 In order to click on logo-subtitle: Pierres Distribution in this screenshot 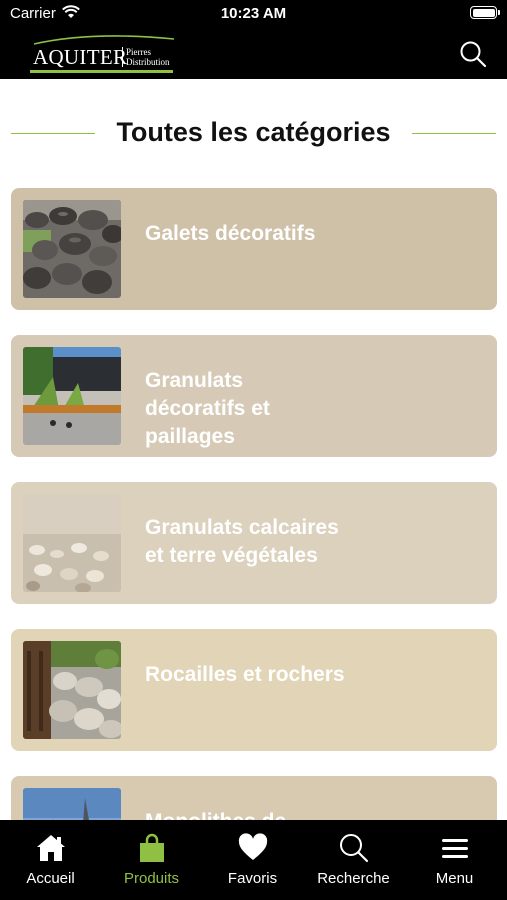, I will do `click(146, 57)`.